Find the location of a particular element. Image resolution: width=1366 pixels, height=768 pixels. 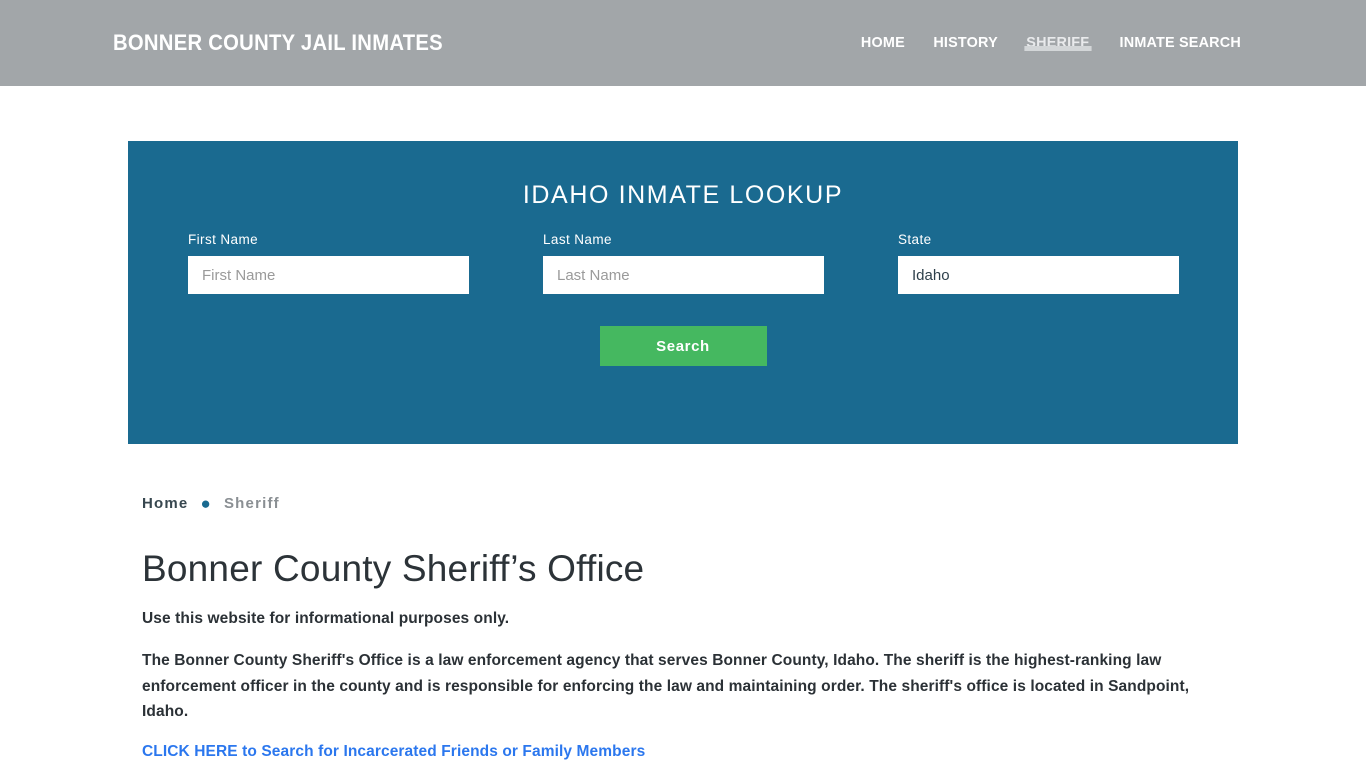

search-button: Search is located at coordinates (683, 346).